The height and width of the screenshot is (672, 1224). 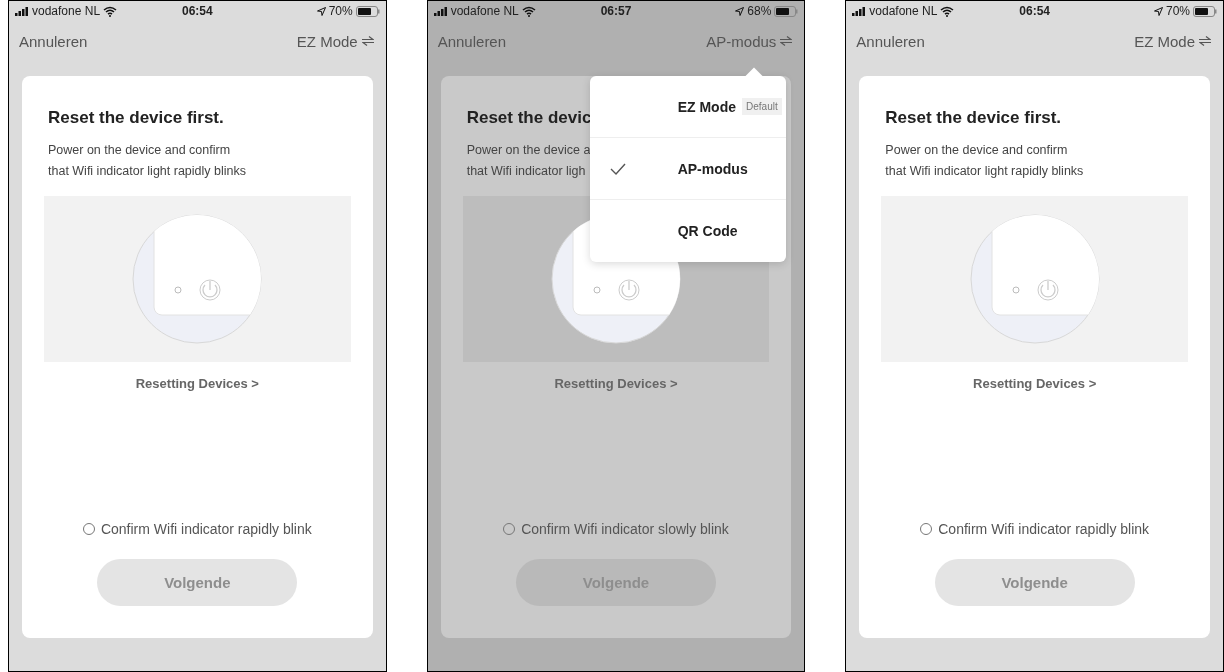 What do you see at coordinates (526, 171) in the screenshot?
I see `instruction-text: that Wifi indicator ligh` at bounding box center [526, 171].